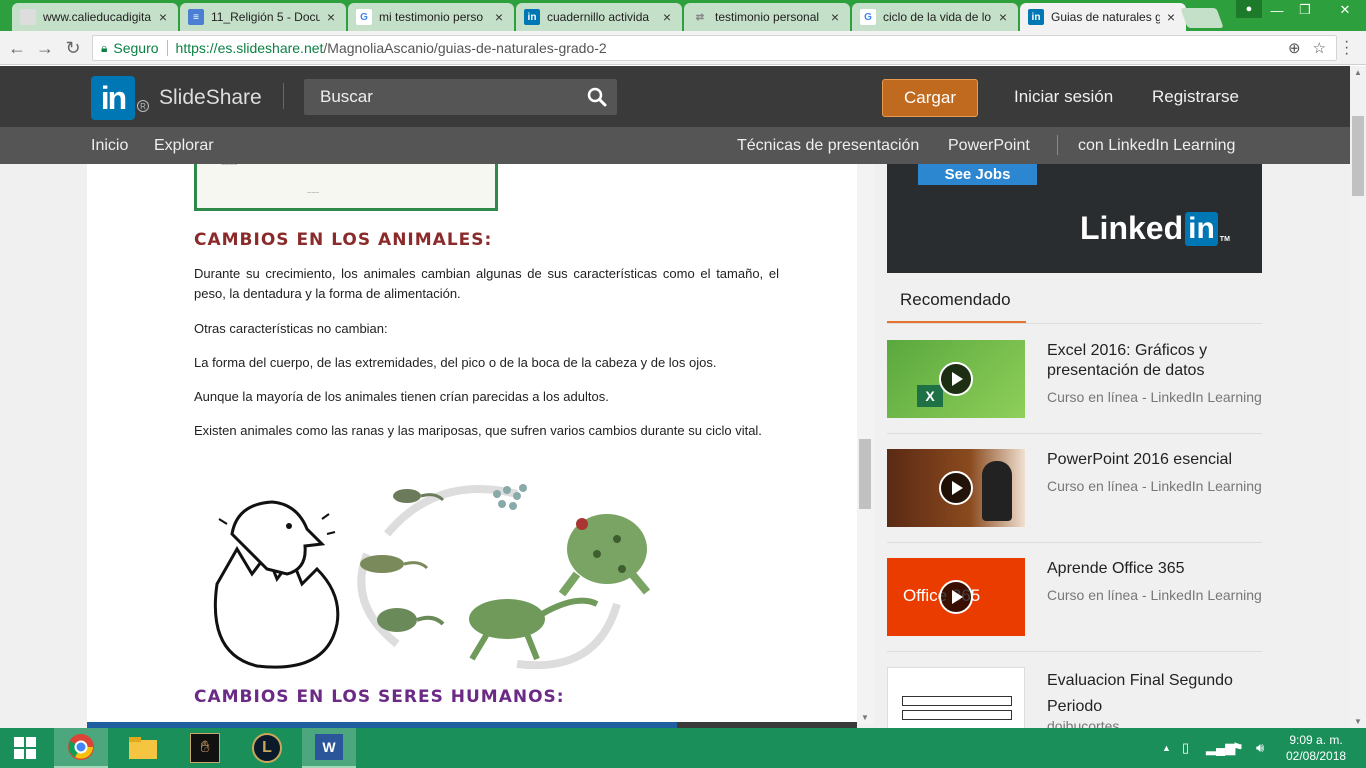 This screenshot has height=768, width=1366. What do you see at coordinates (1345, 10) in the screenshot?
I see `close-window-icon: ✕` at bounding box center [1345, 10].